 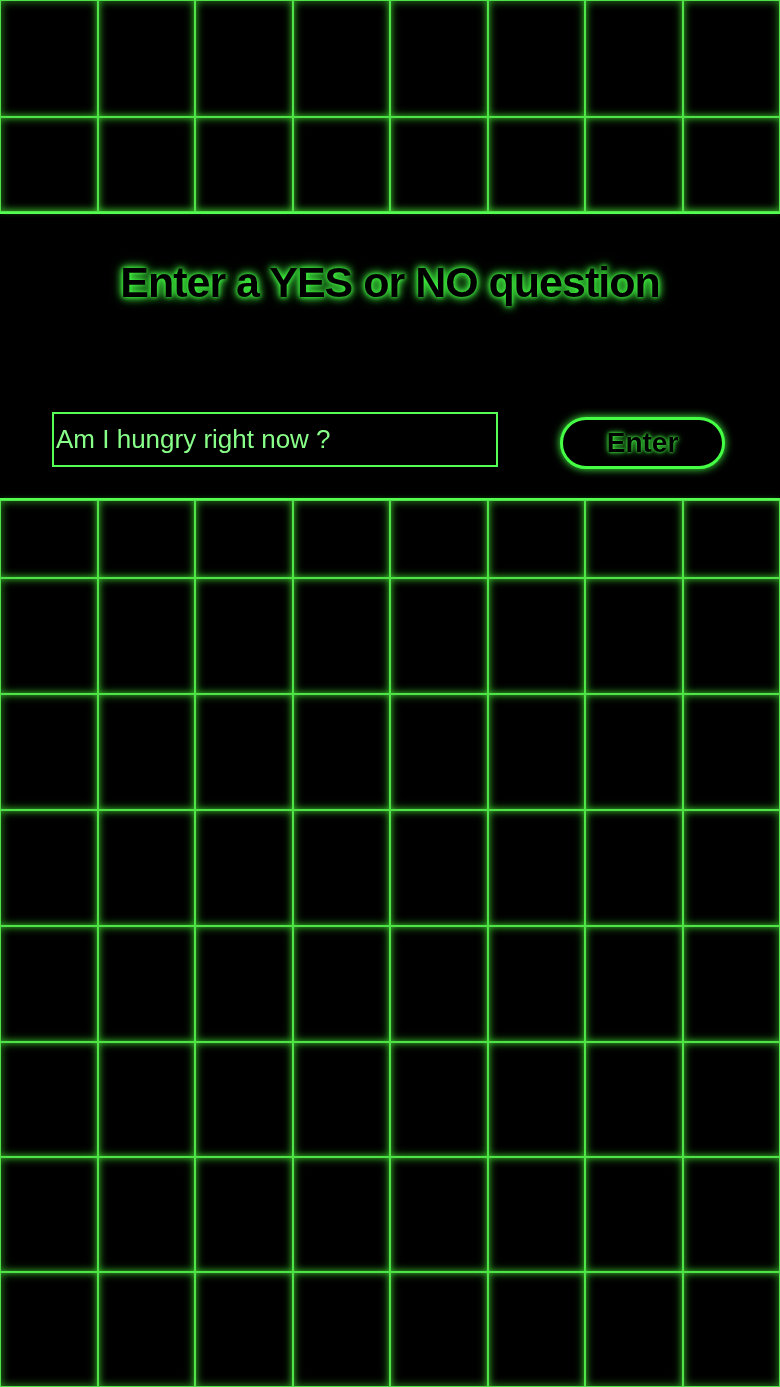 I want to click on enter-button: Enter, so click(x=642, y=443).